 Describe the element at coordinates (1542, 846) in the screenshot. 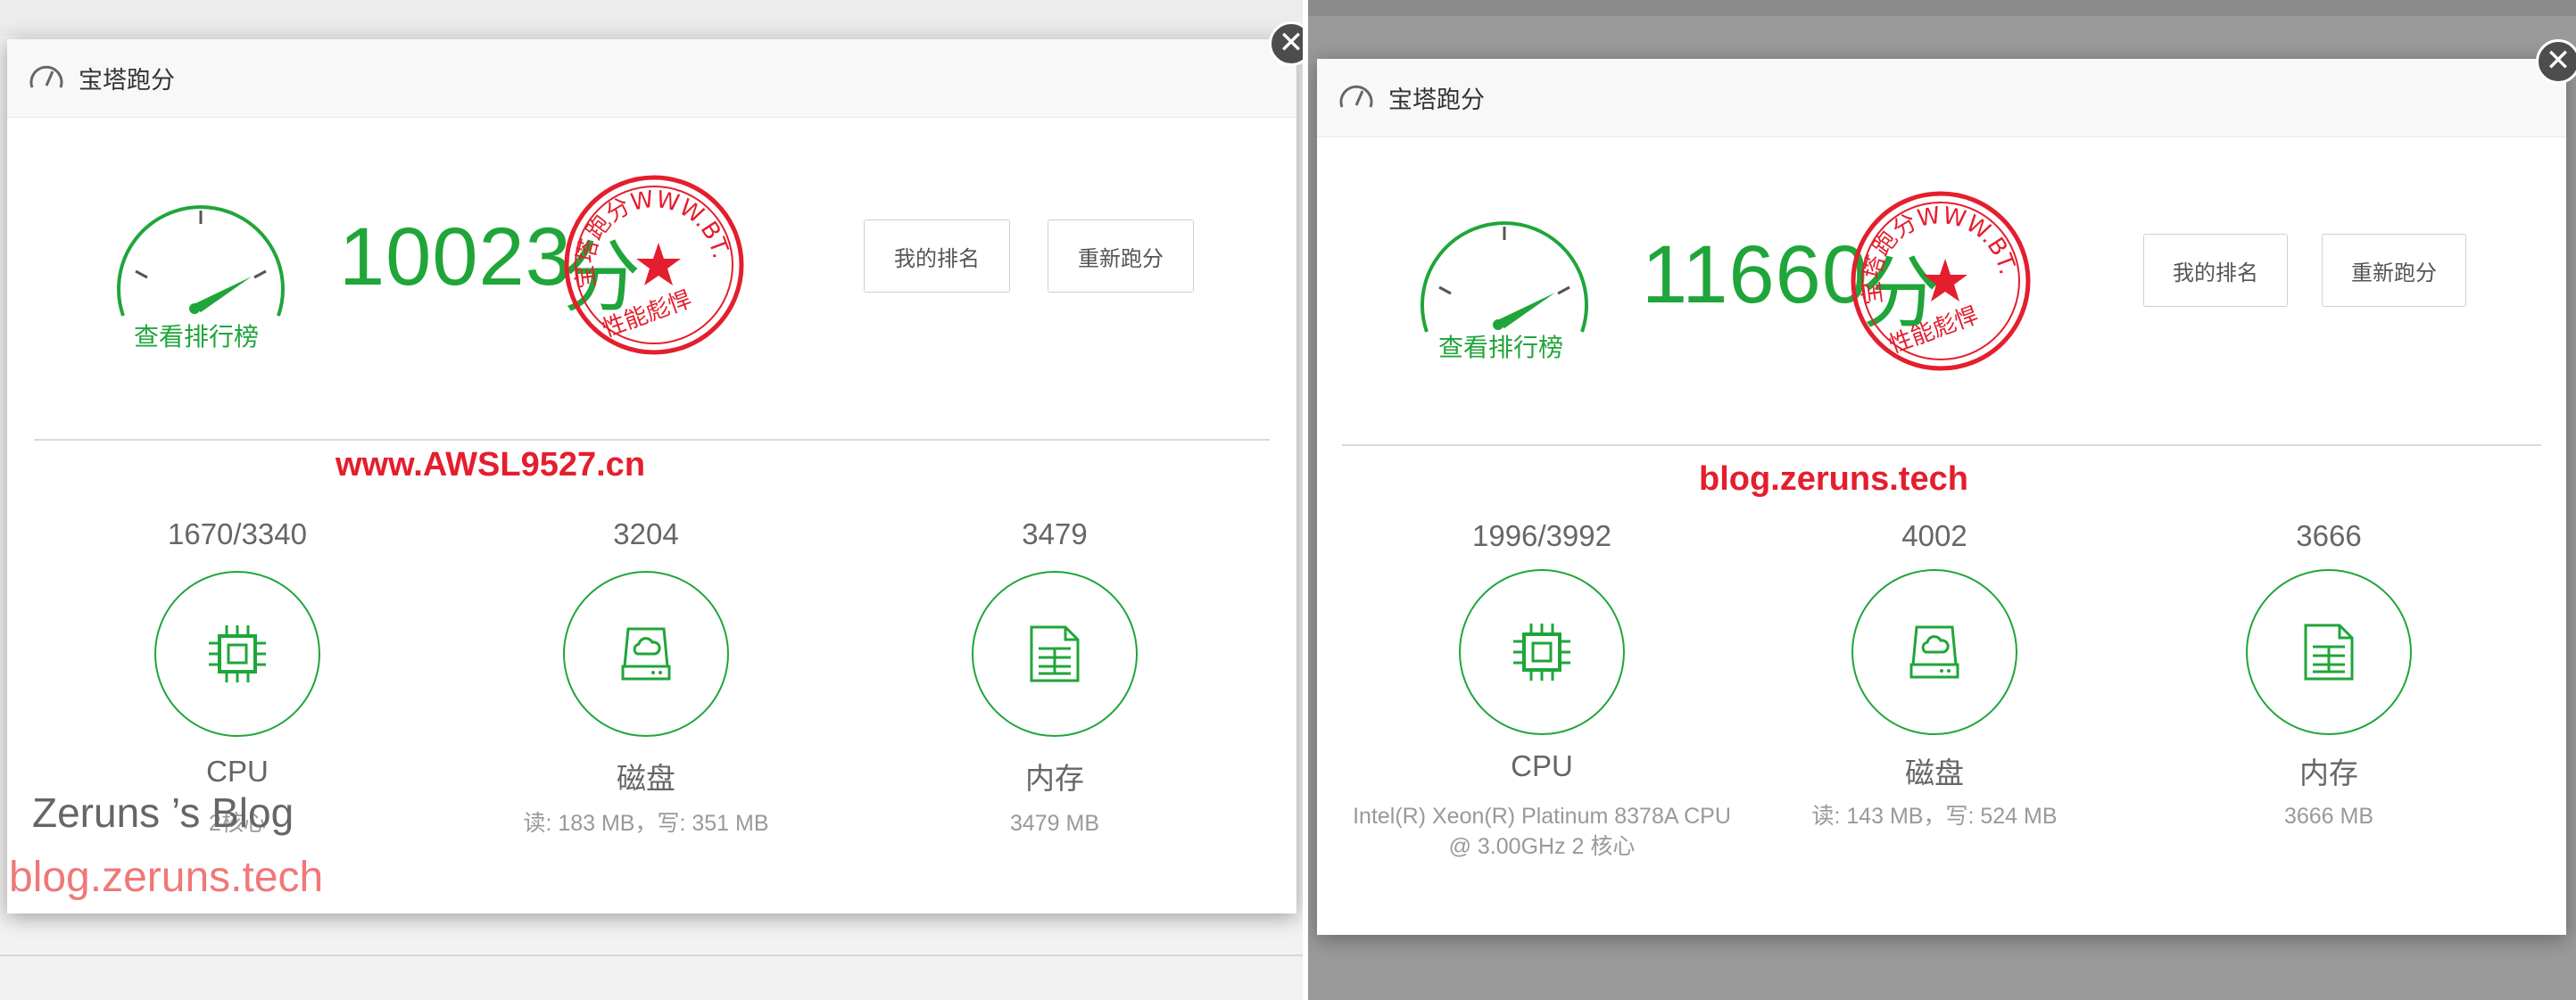

I see `cpu-freq-line: @ 3.00GHz 2 核心` at that location.